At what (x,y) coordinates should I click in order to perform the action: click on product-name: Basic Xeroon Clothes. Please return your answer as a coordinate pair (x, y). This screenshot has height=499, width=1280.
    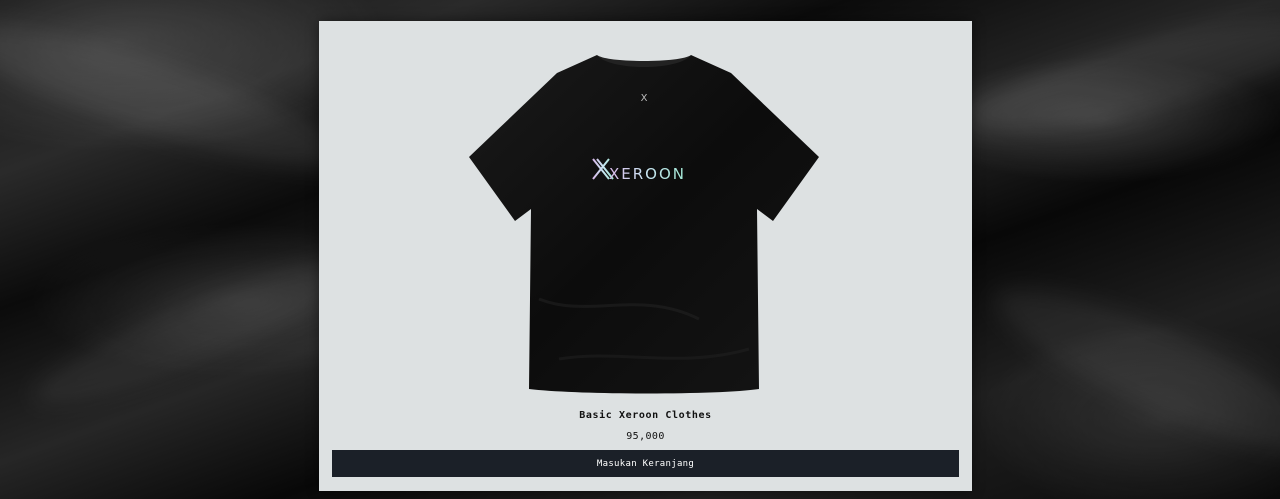
    Looking at the image, I should click on (645, 415).